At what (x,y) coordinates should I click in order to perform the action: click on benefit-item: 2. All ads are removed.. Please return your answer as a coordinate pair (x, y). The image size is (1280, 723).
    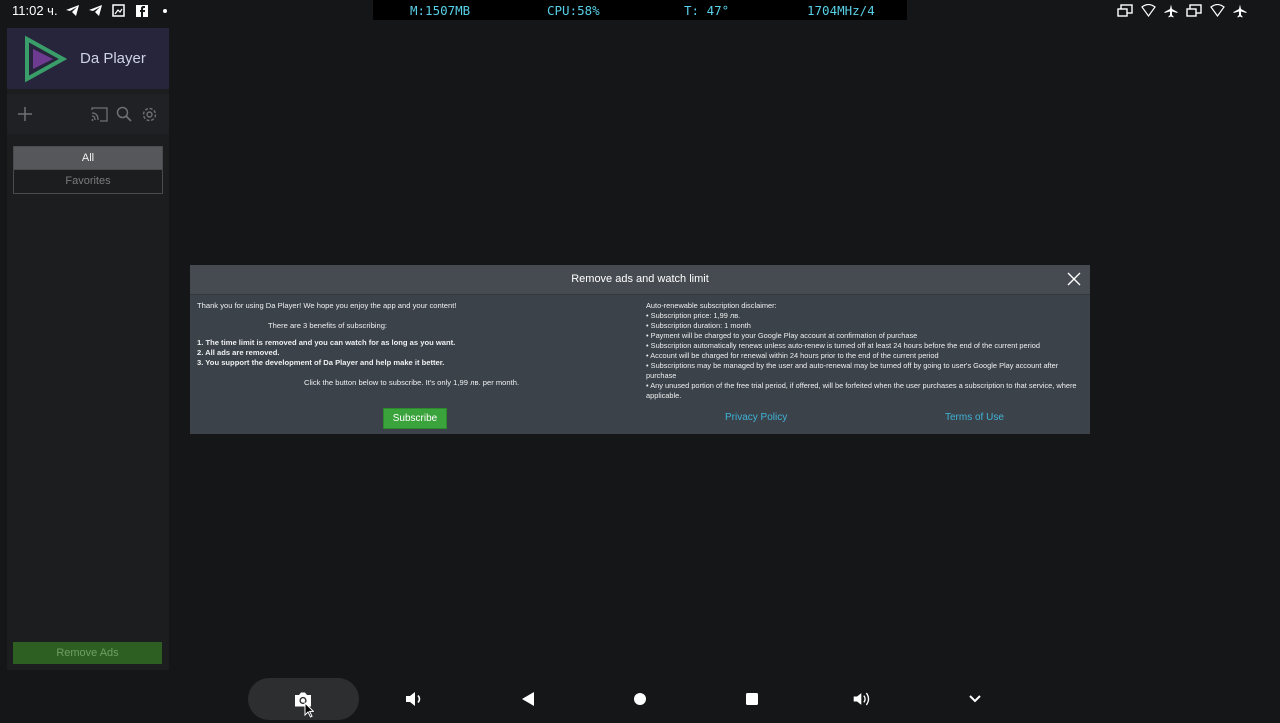
    Looking at the image, I should click on (238, 352).